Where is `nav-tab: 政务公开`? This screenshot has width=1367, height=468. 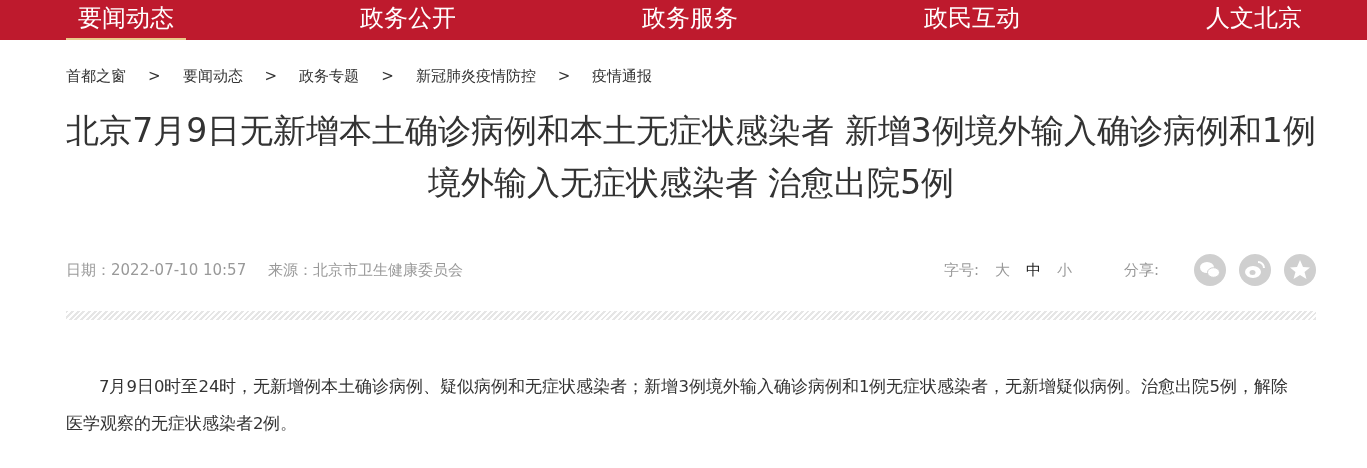 nav-tab: 政务公开 is located at coordinates (408, 20).